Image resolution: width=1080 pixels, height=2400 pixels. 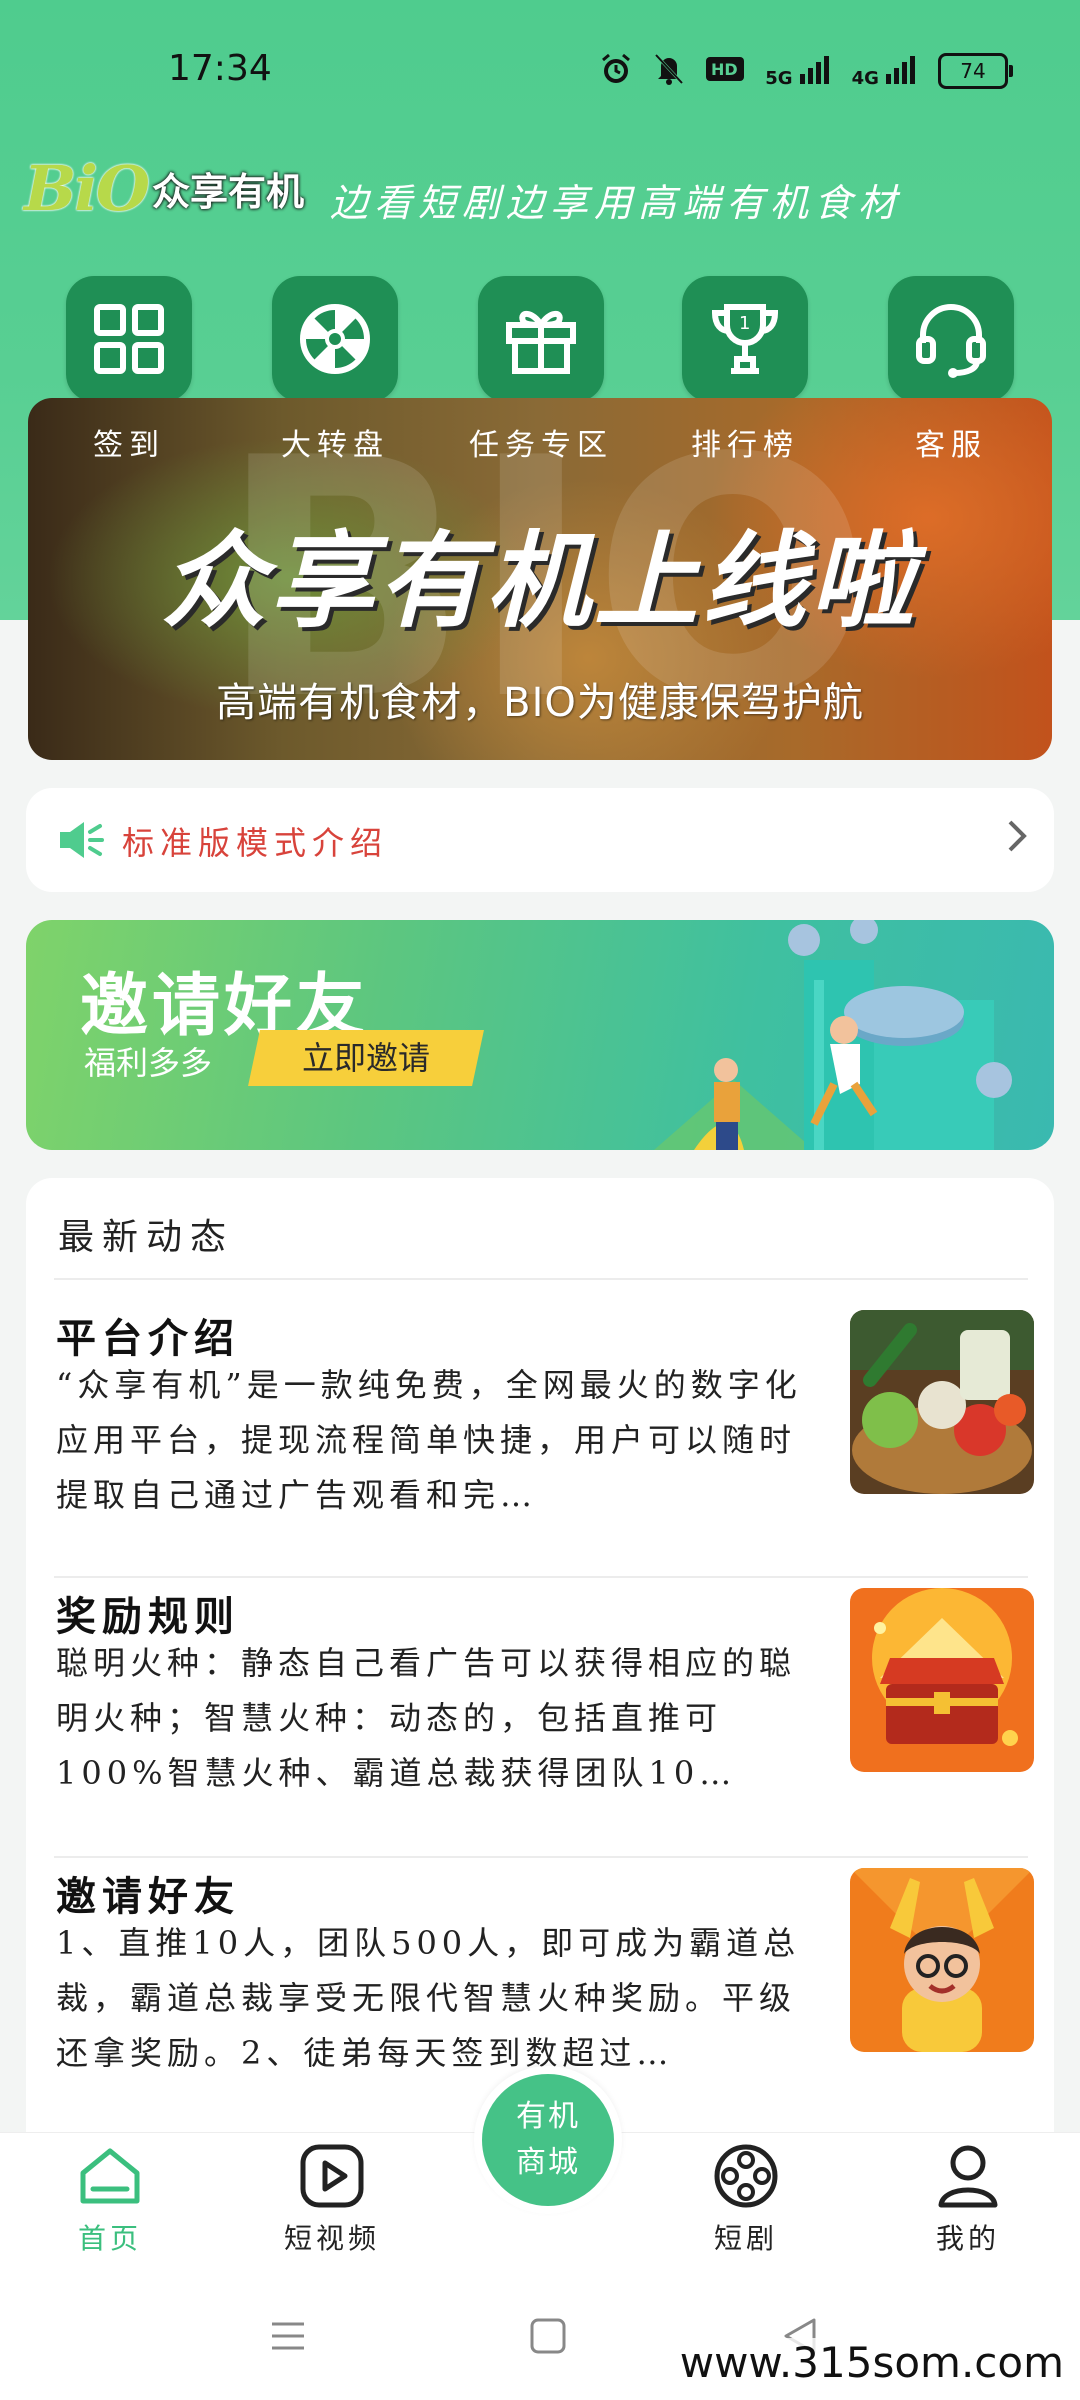 What do you see at coordinates (942, 1680) in the screenshot?
I see `treasure-chest-thumbnail-icon` at bounding box center [942, 1680].